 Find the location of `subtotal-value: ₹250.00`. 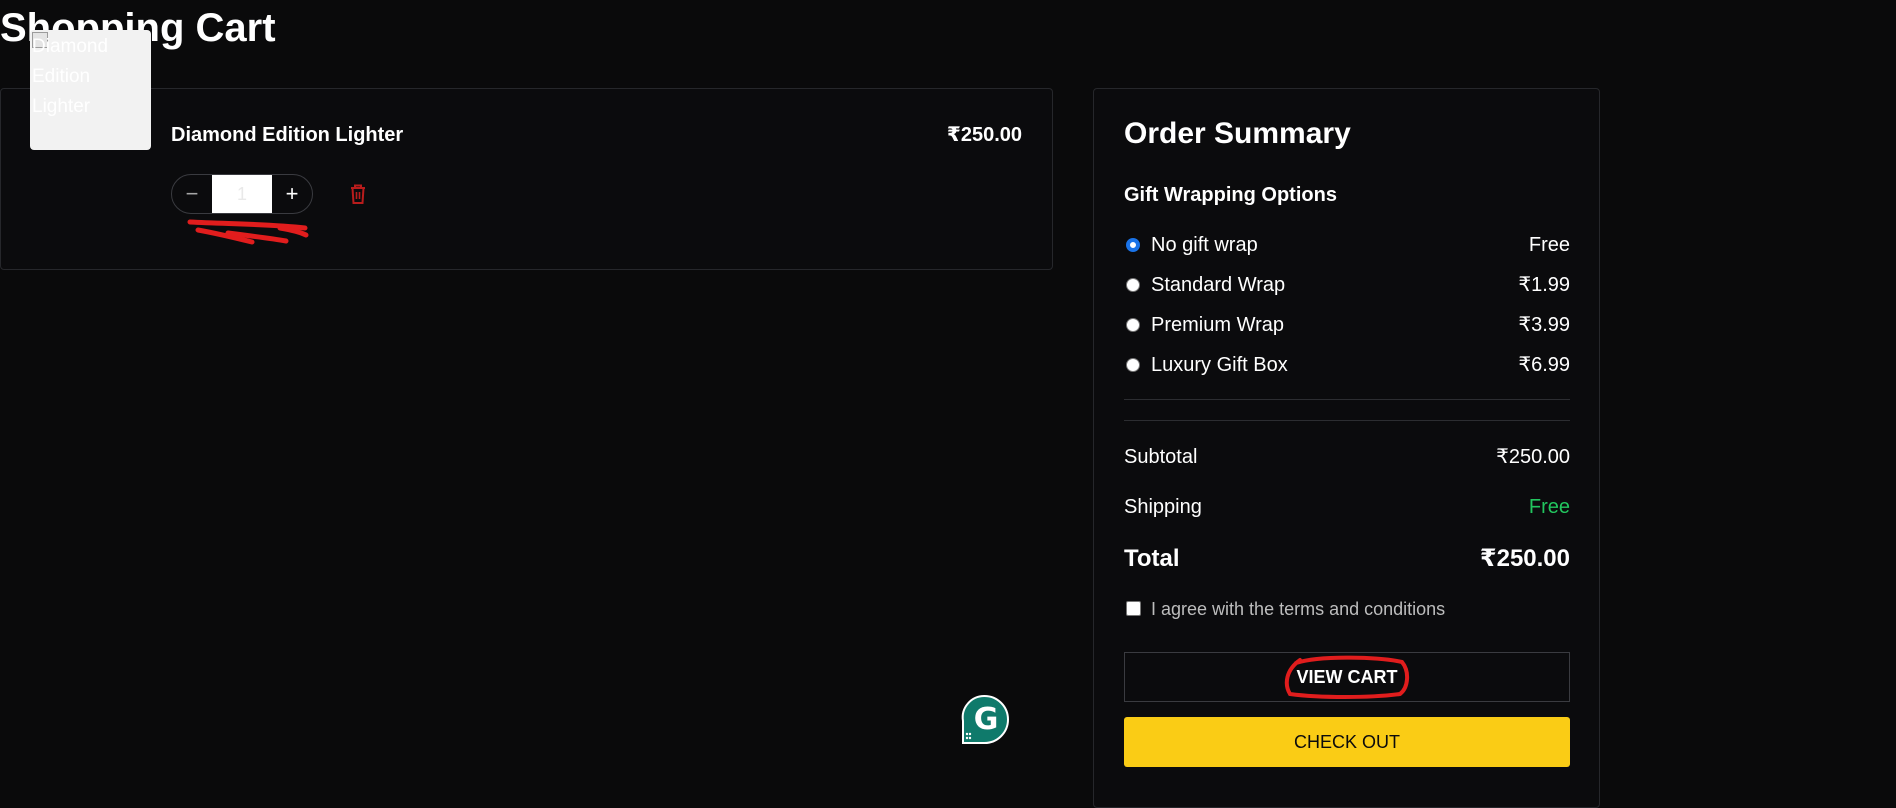

subtotal-value: ₹250.00 is located at coordinates (1533, 457).